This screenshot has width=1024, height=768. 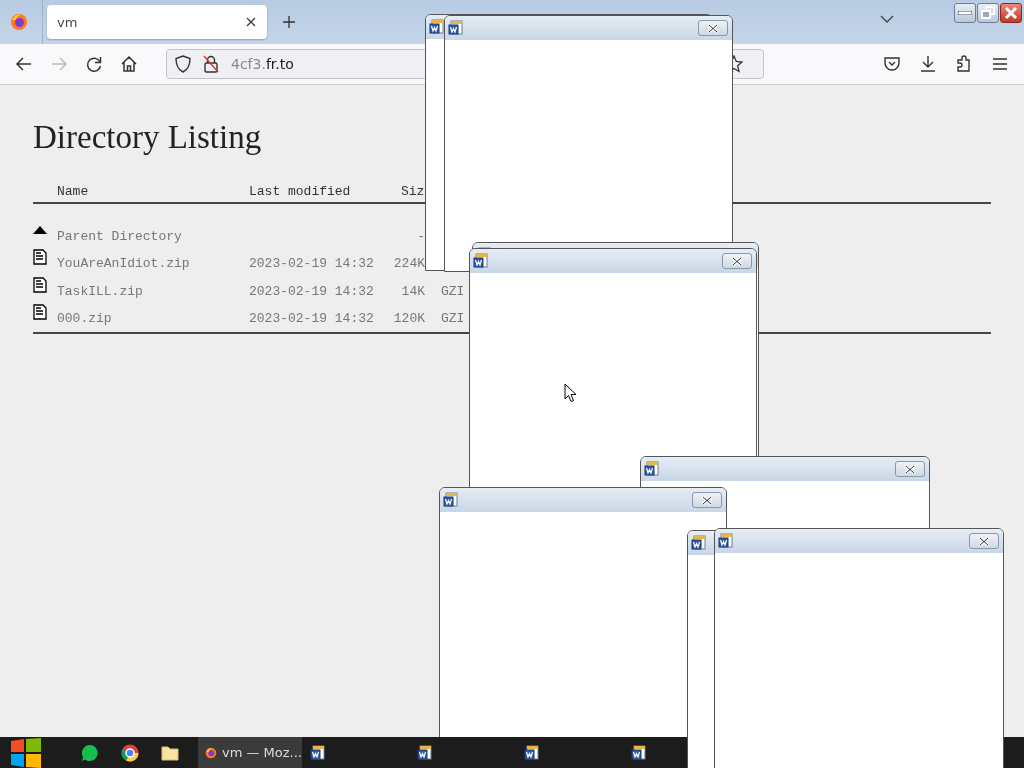 What do you see at coordinates (153, 263) in the screenshot?
I see `file-link: YouAreAnIdiot.zip` at bounding box center [153, 263].